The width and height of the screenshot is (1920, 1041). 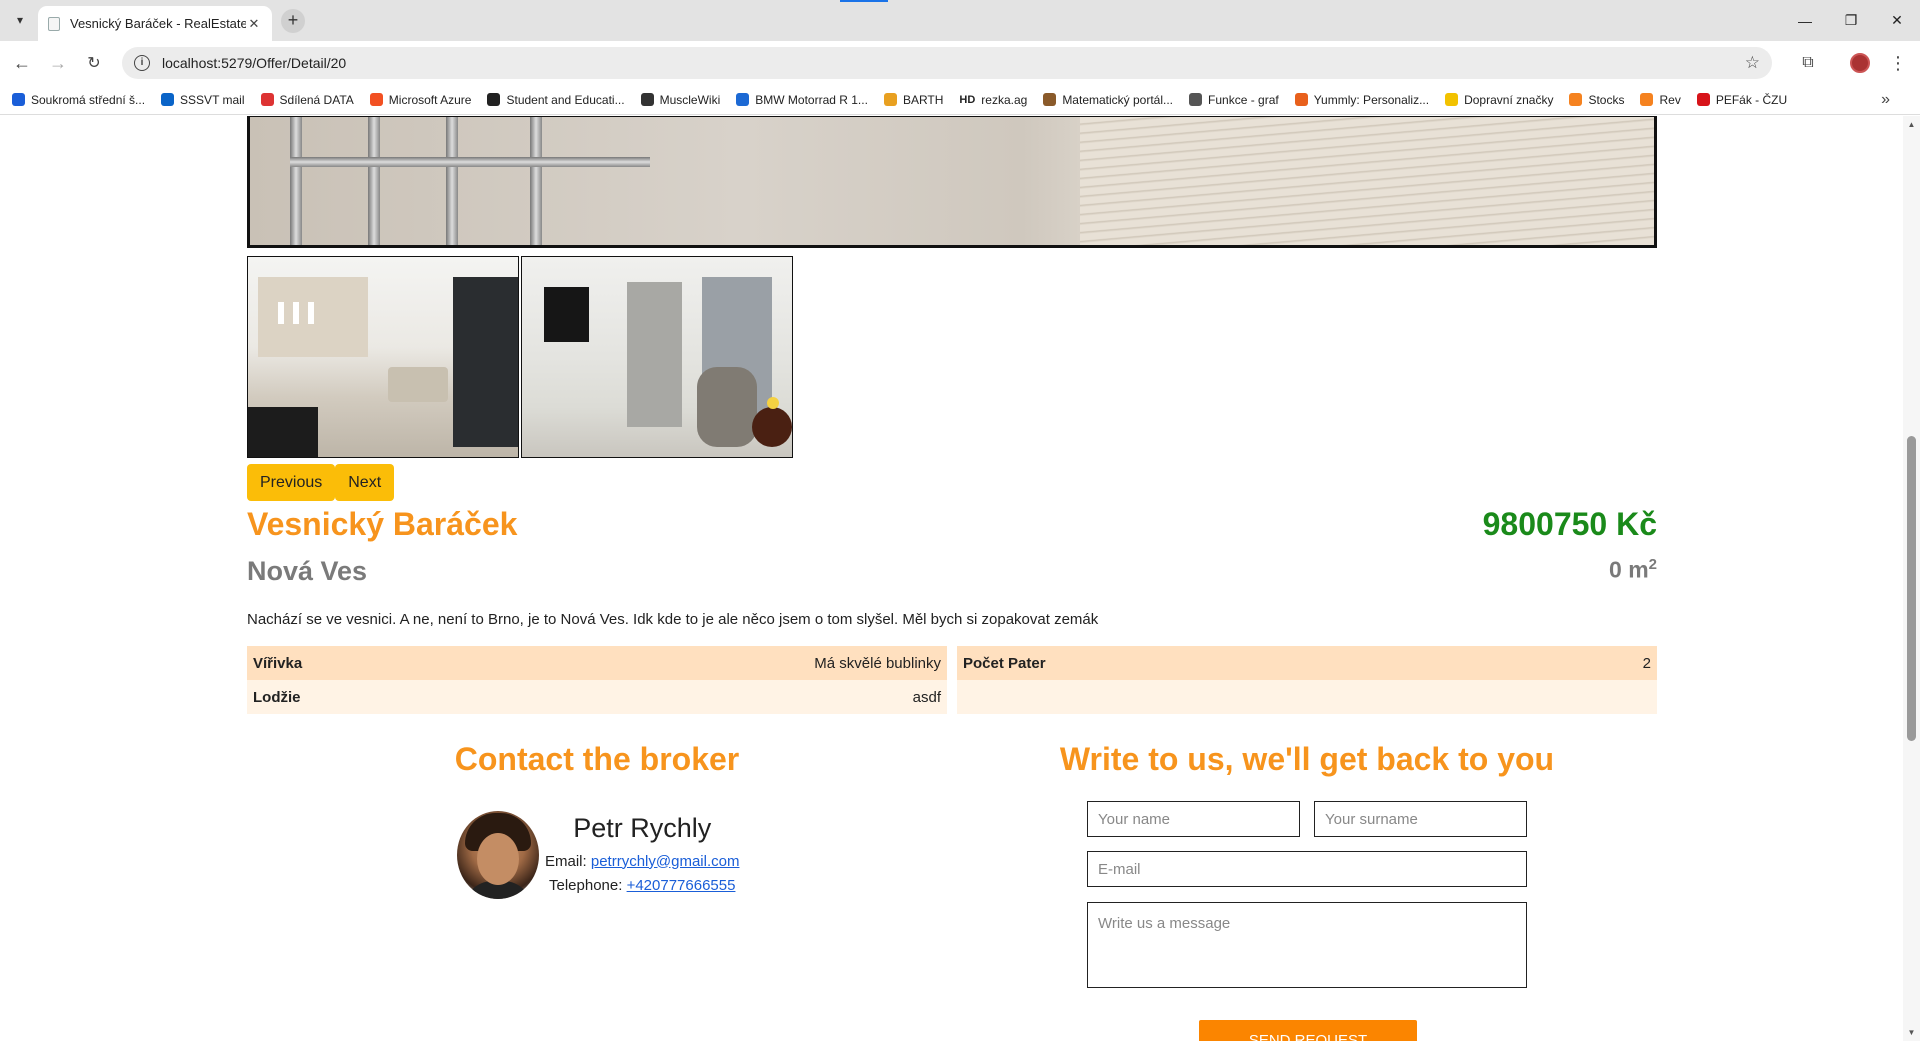 What do you see at coordinates (291, 482) in the screenshot?
I see `previous-button: Previous` at bounding box center [291, 482].